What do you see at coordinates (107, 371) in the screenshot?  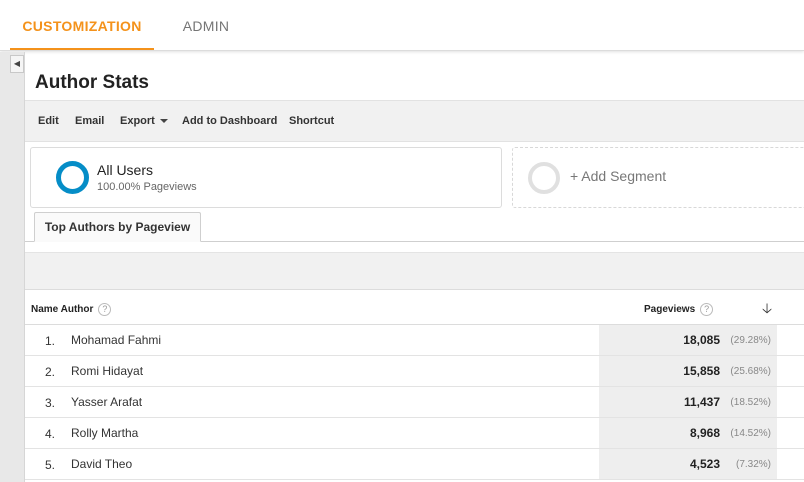 I see `author-name: Romi Hidayat` at bounding box center [107, 371].